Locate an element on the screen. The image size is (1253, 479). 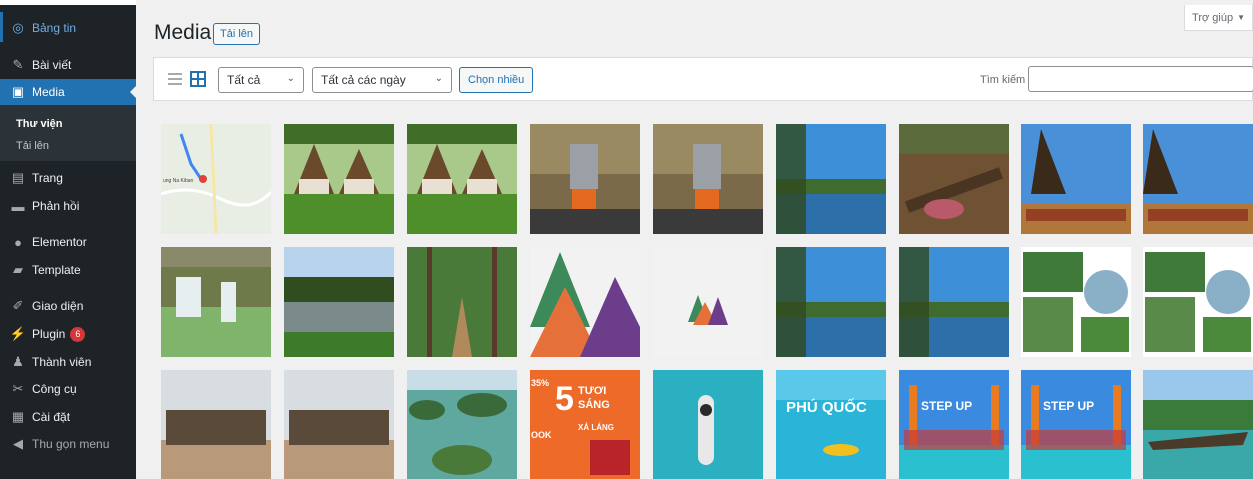
menu-item-label: Plugin is located at coordinates (49, 334).